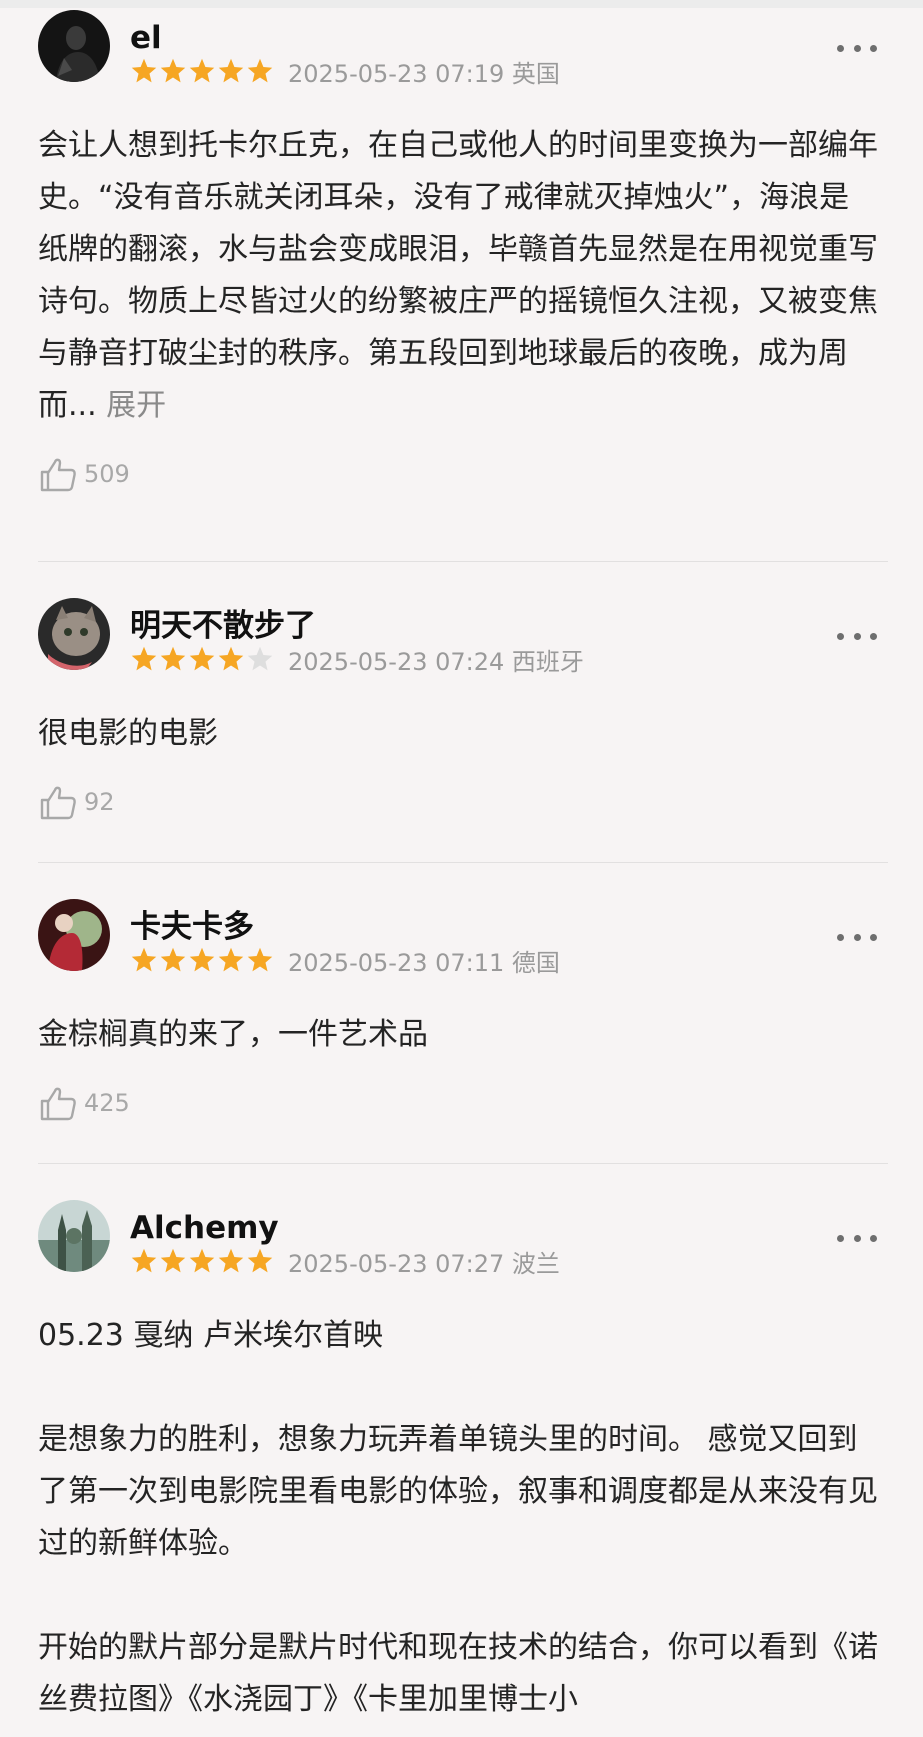 Image resolution: width=923 pixels, height=1737 pixels. What do you see at coordinates (146, 38) in the screenshot?
I see `user-name: el` at bounding box center [146, 38].